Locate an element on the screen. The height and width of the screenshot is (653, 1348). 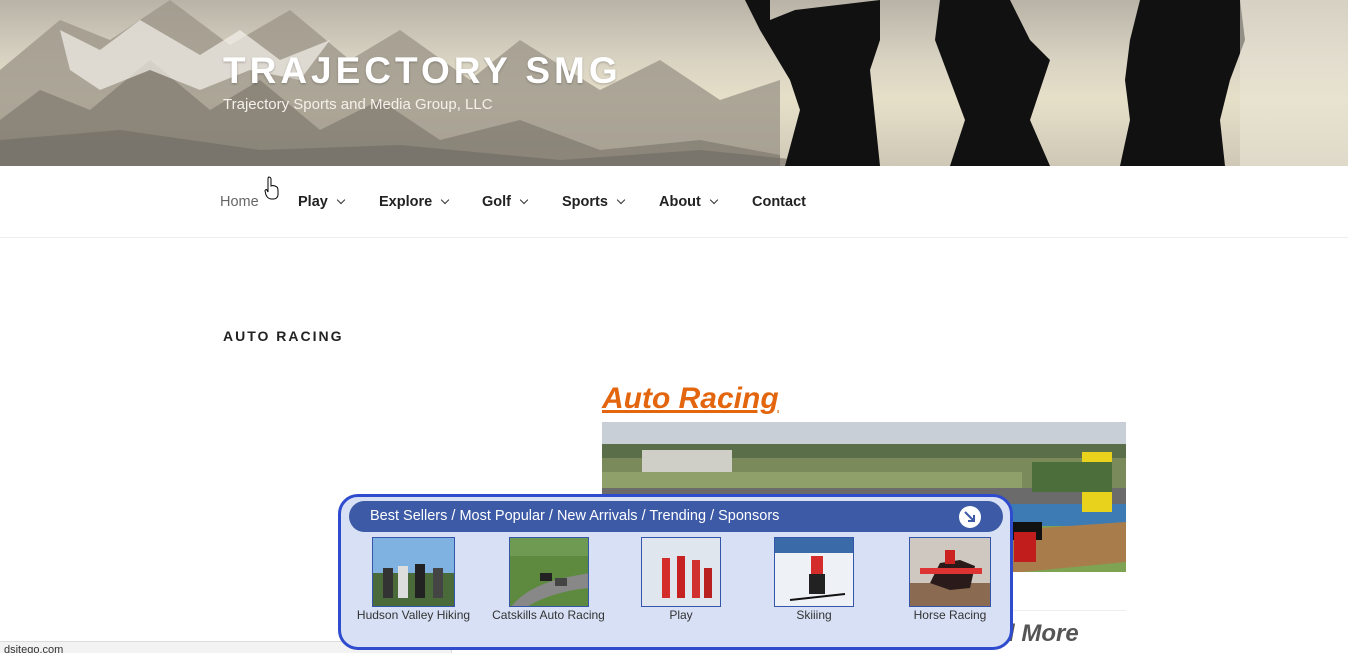
nav-item-label: Sports is located at coordinates (585, 202).